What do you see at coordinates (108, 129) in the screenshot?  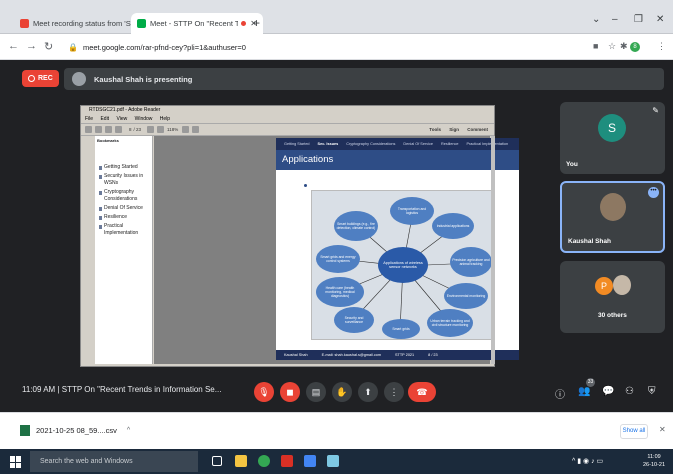 I see `print-icon` at bounding box center [108, 129].